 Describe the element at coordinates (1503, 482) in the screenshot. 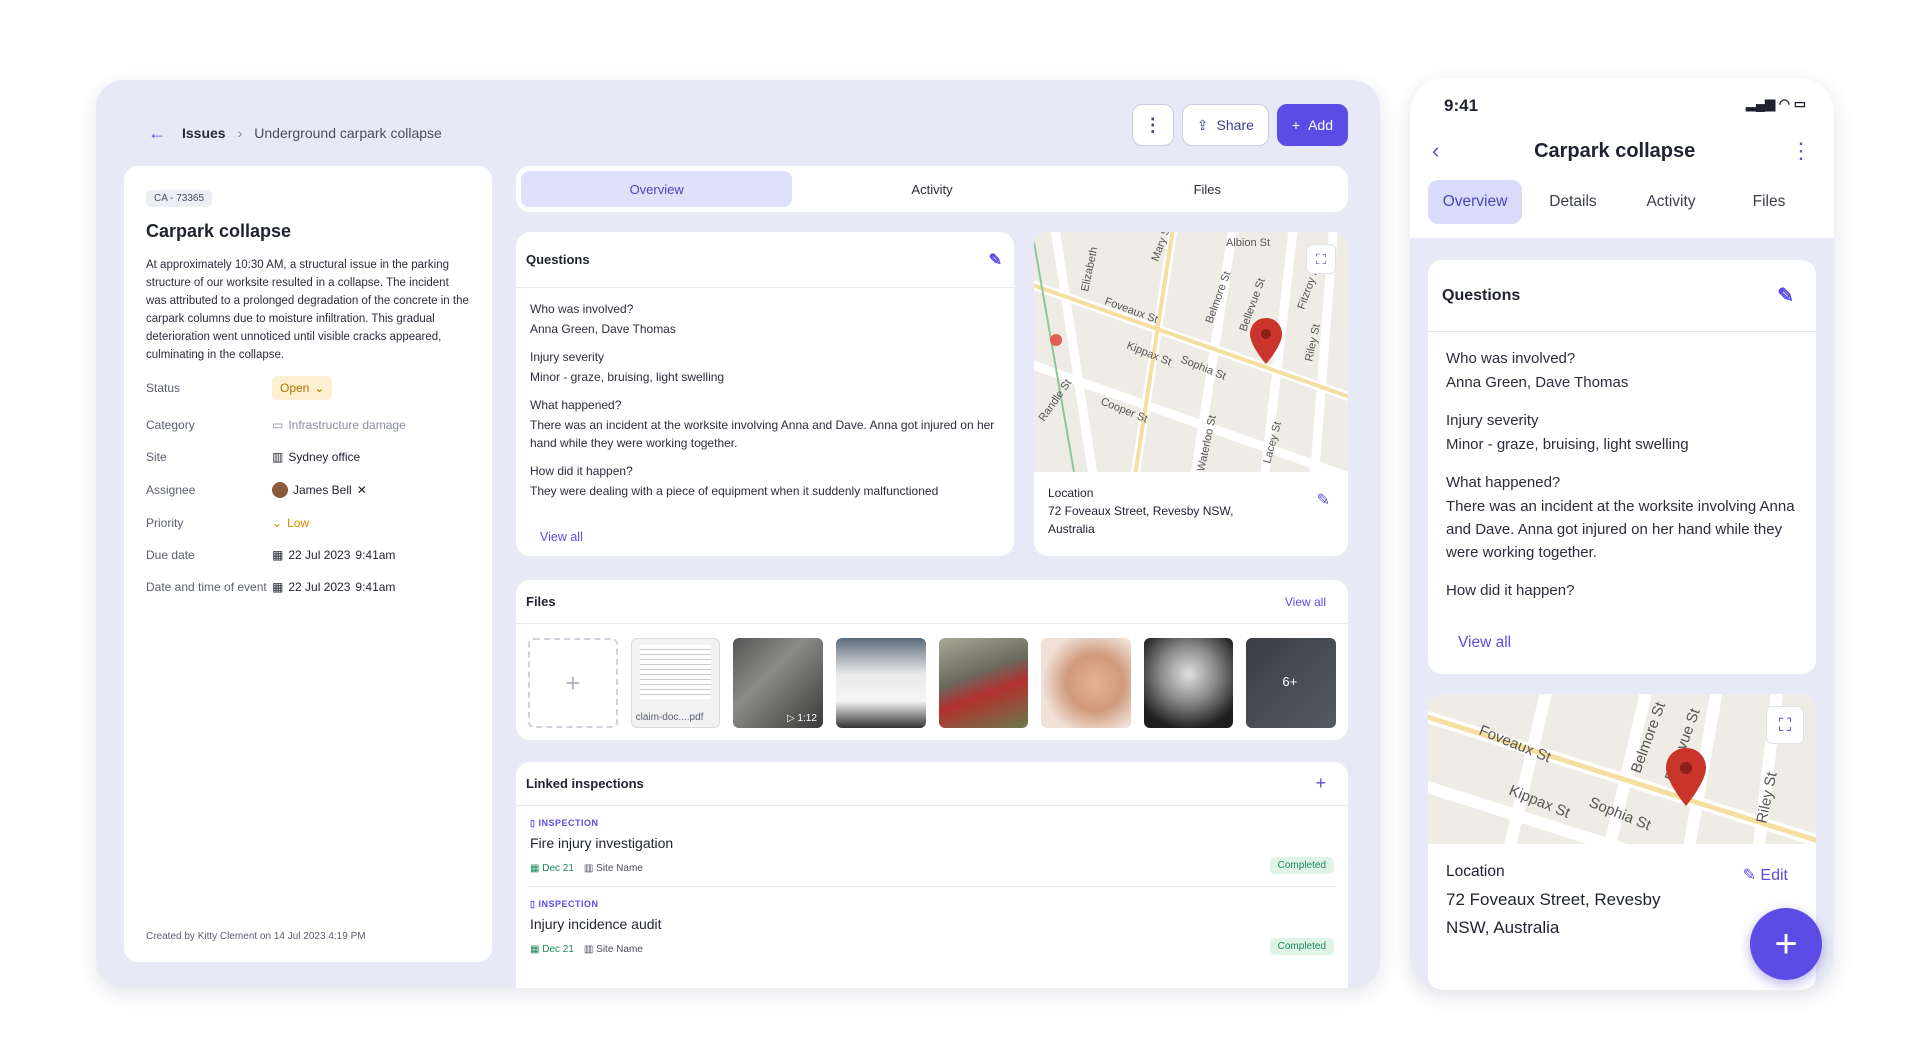

I see `question-text: What happened?` at that location.